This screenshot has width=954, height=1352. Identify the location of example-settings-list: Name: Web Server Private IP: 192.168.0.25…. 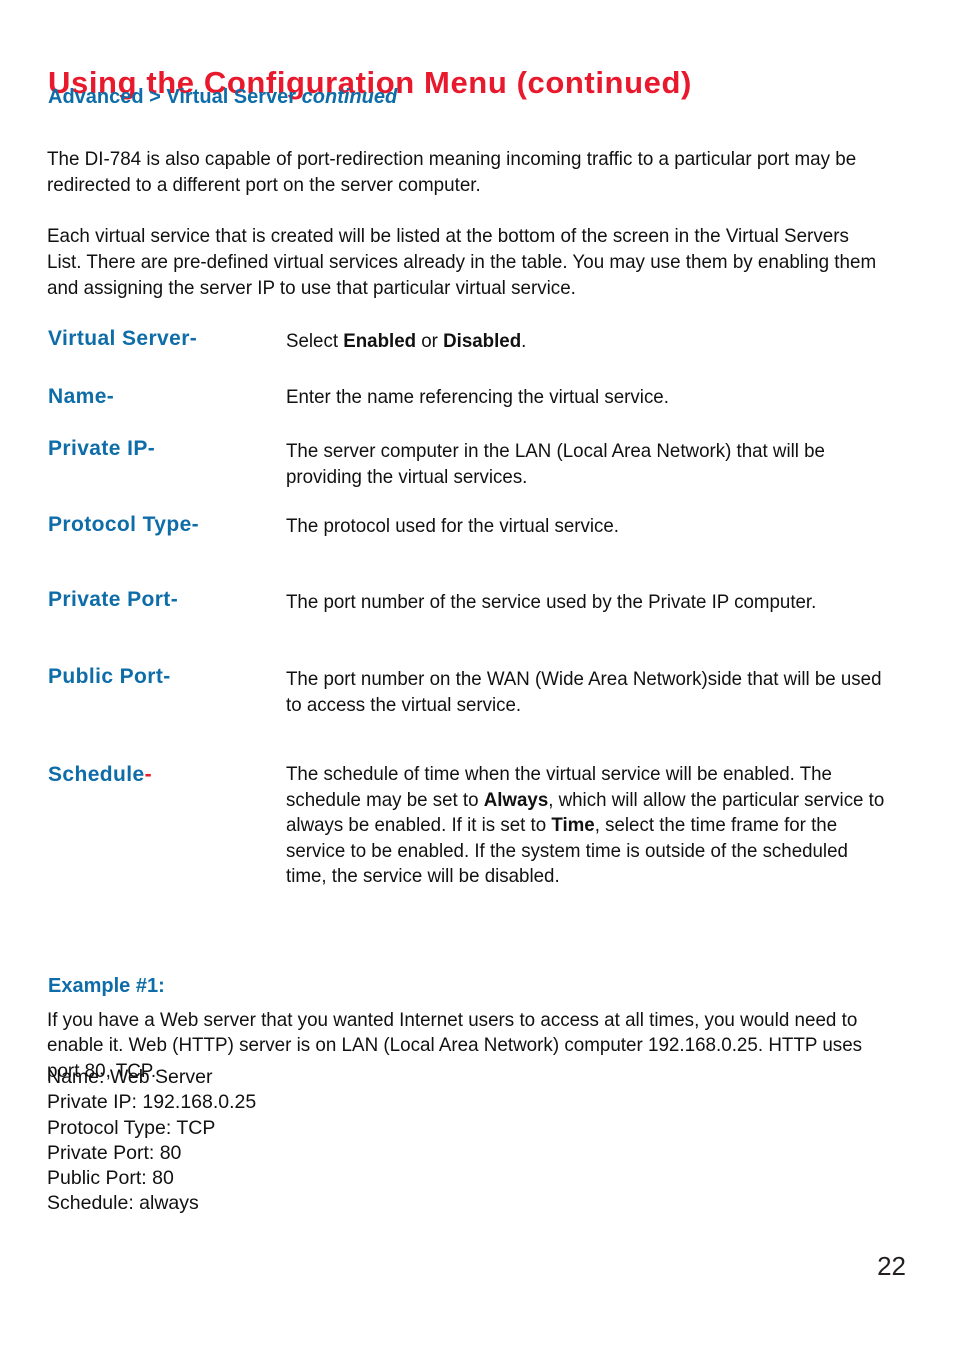
(297, 1141).